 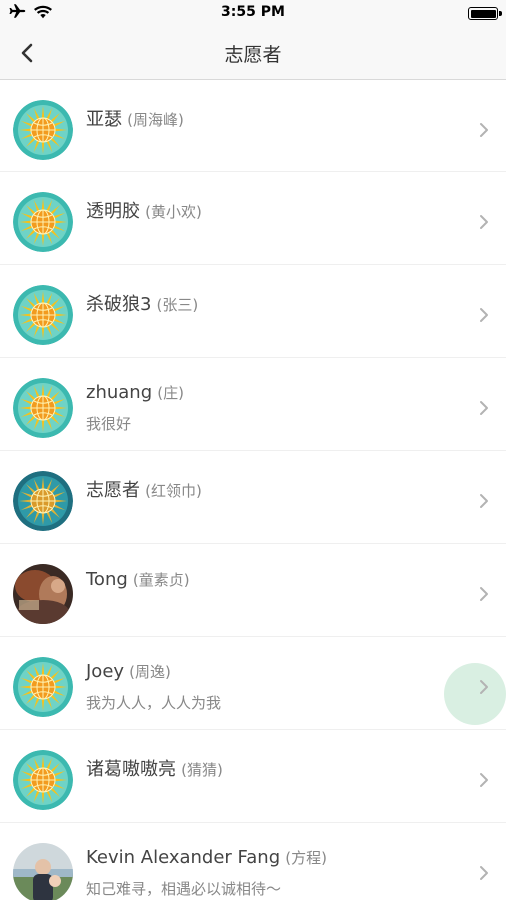 I want to click on name-line: Joey (周逸), so click(x=128, y=671).